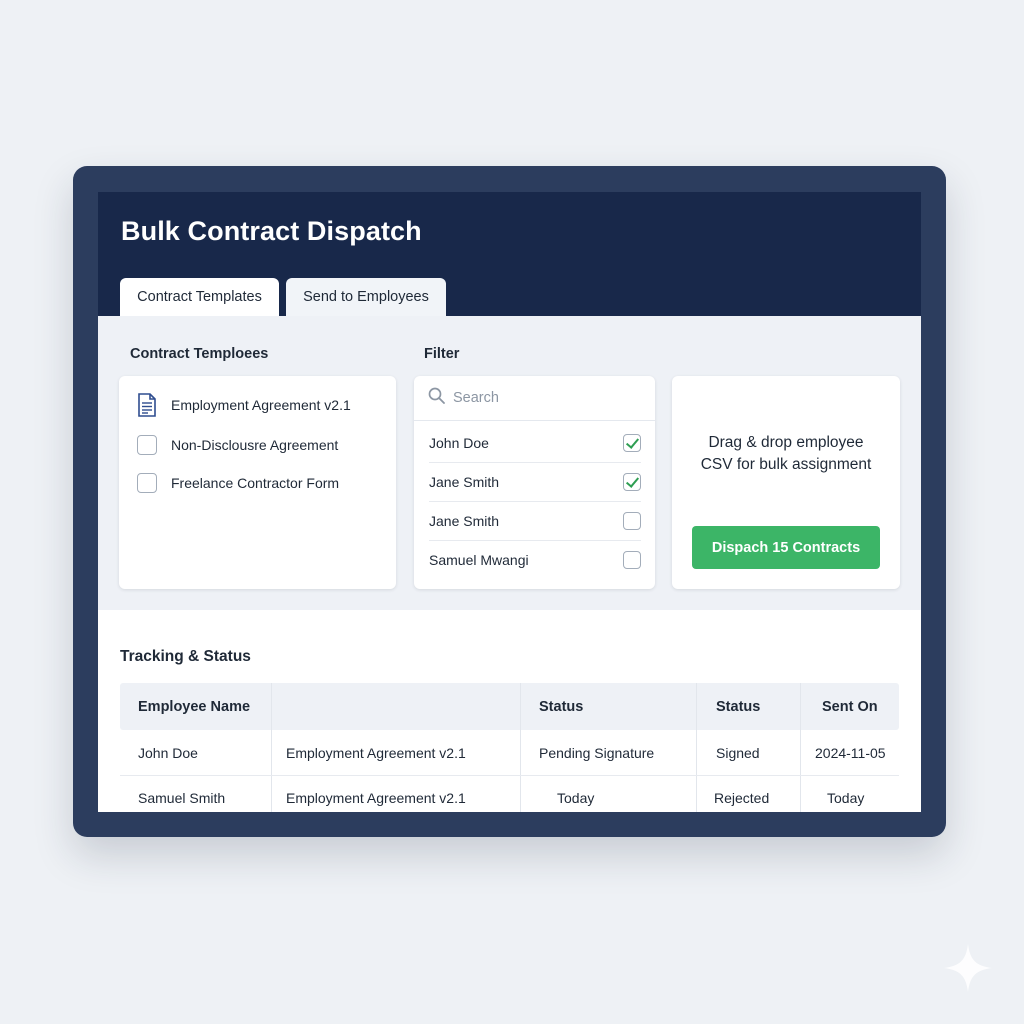 The image size is (1024, 1024). I want to click on search-bar, so click(534, 398).